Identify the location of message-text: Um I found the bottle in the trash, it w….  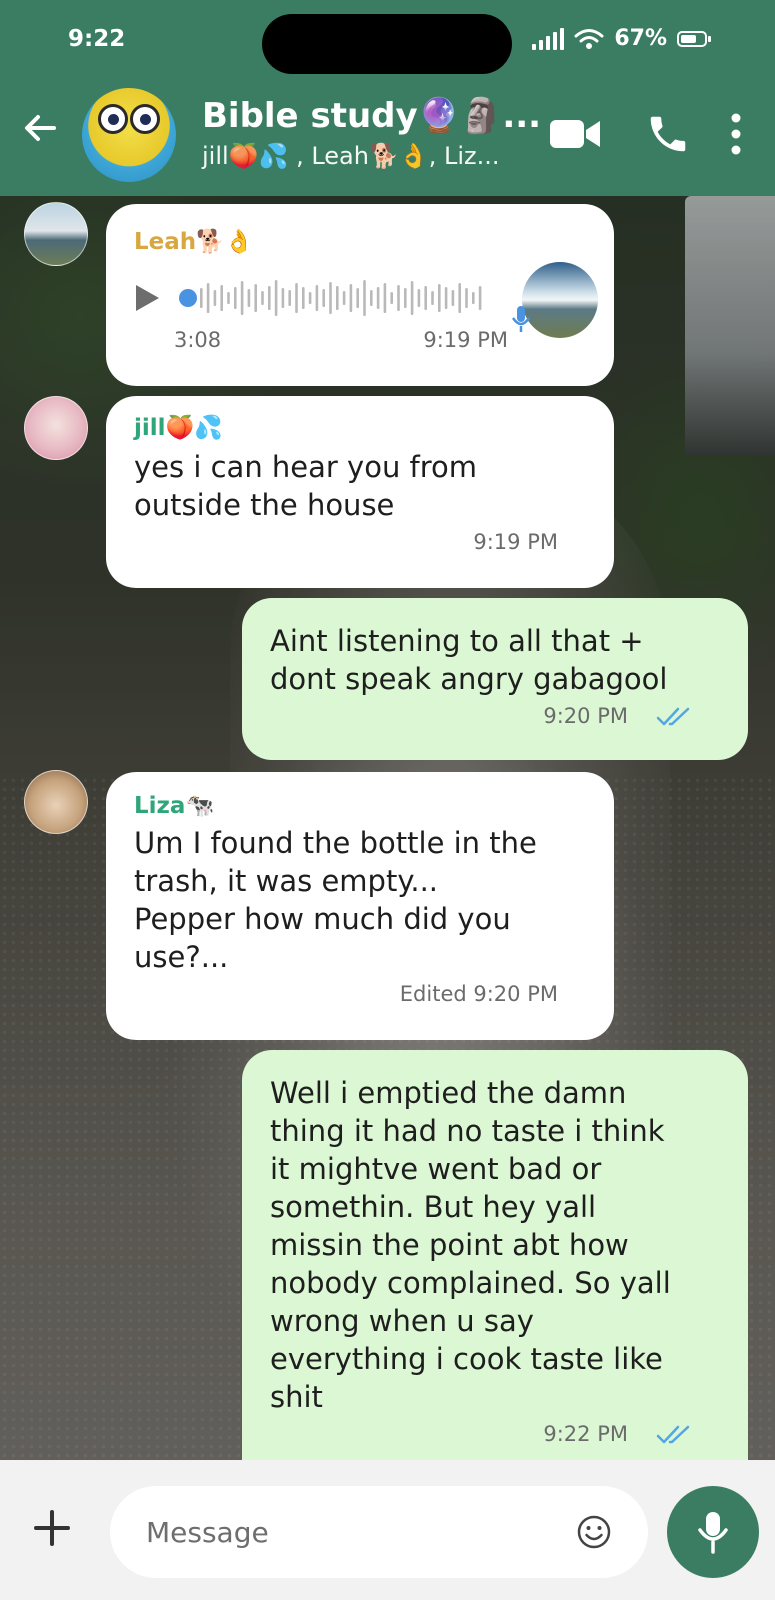
(335, 900).